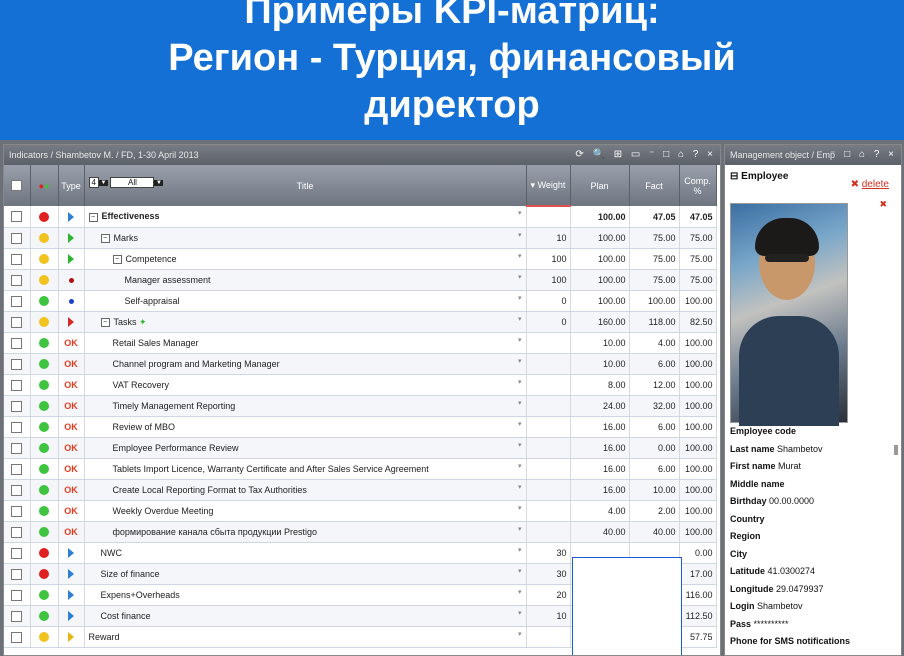 Image resolution: width=904 pixels, height=656 pixels. Describe the element at coordinates (305, 259) in the screenshot. I see `title-cell: − Competence ▾` at that location.